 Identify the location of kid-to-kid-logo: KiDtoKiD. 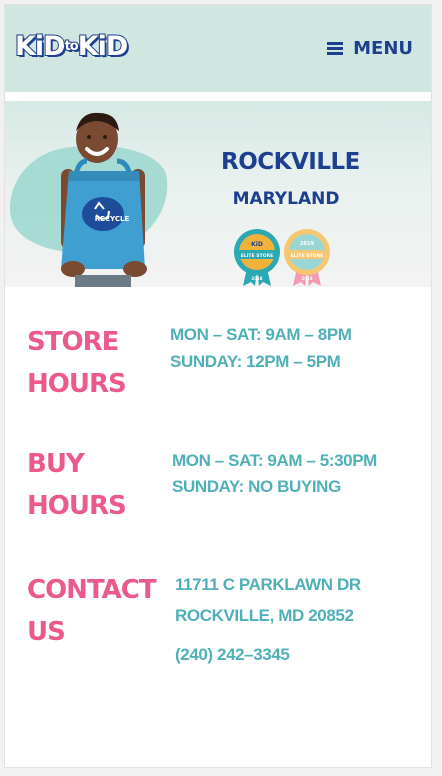
(72, 46).